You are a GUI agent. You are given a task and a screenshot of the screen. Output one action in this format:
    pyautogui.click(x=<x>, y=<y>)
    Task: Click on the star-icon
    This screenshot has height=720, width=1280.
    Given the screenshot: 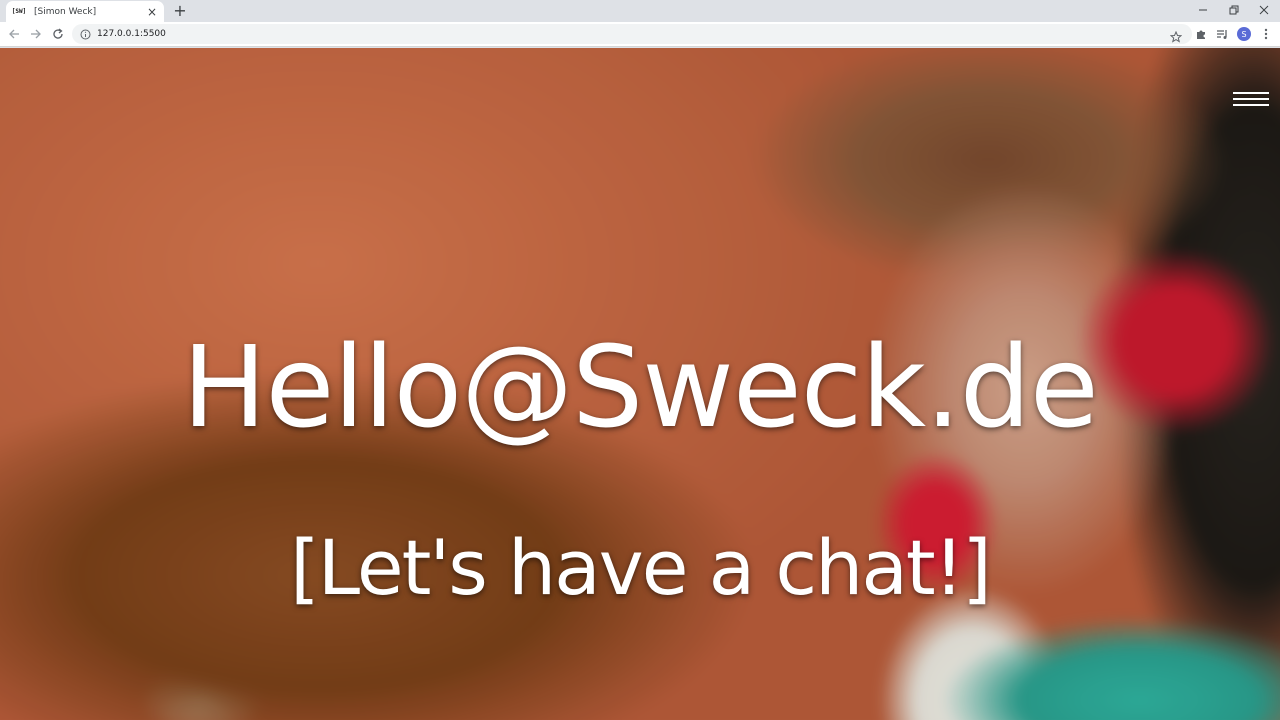 What is the action you would take?
    pyautogui.click(x=1176, y=35)
    